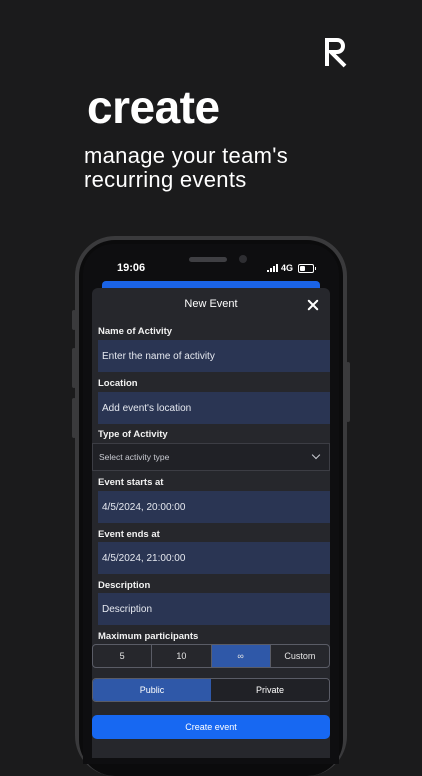  I want to click on participants-option-unlimited: ∞, so click(241, 656).